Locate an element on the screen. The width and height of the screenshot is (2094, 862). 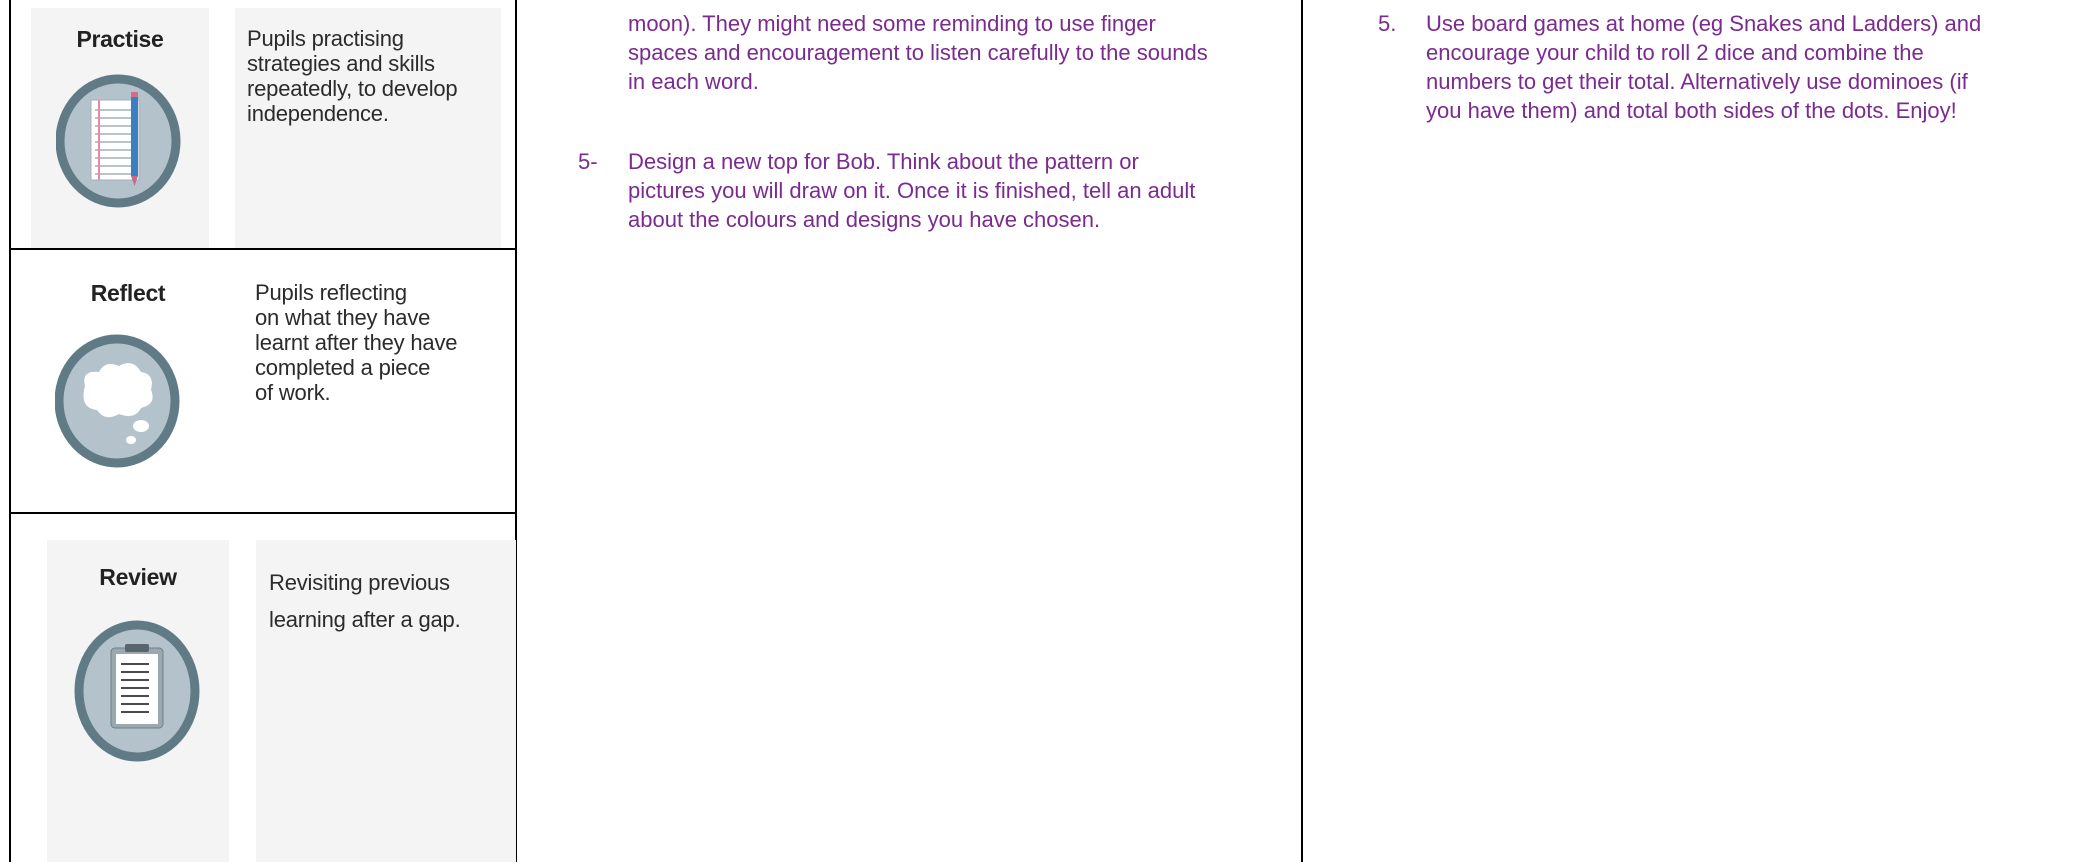
text-line: in each word. is located at coordinates (693, 81).